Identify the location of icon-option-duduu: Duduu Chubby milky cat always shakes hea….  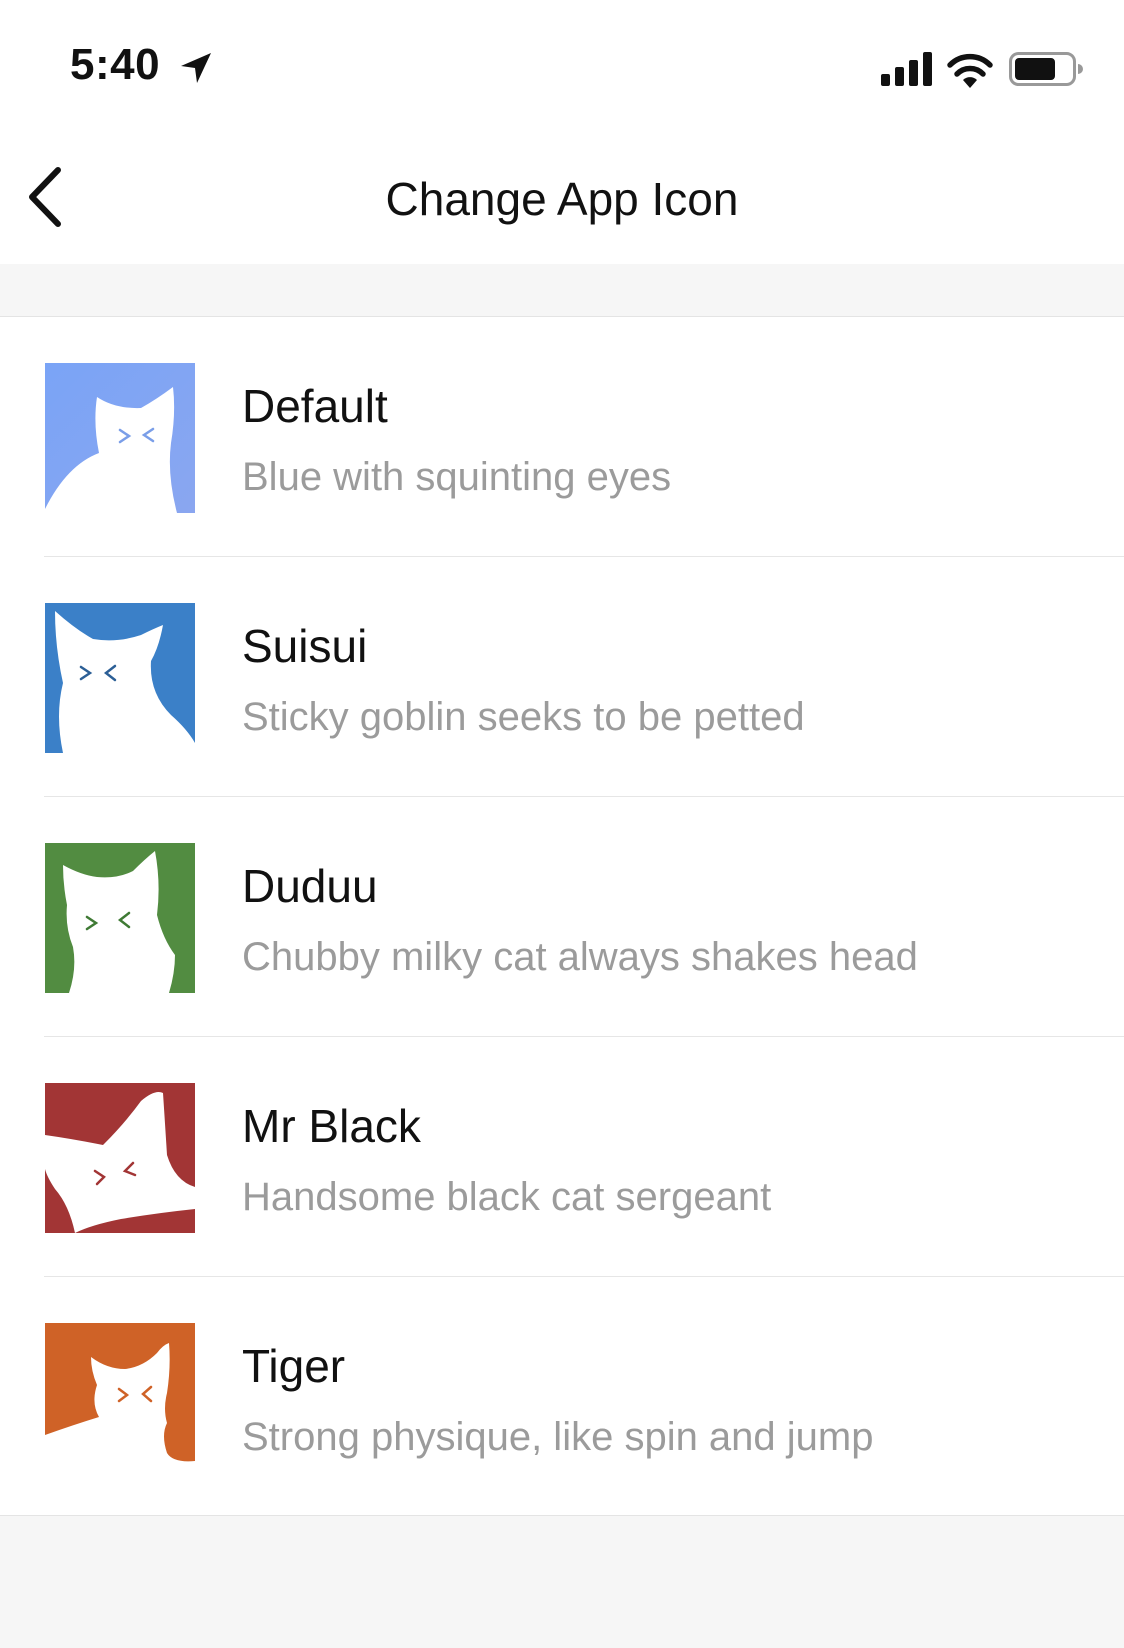
(562, 917).